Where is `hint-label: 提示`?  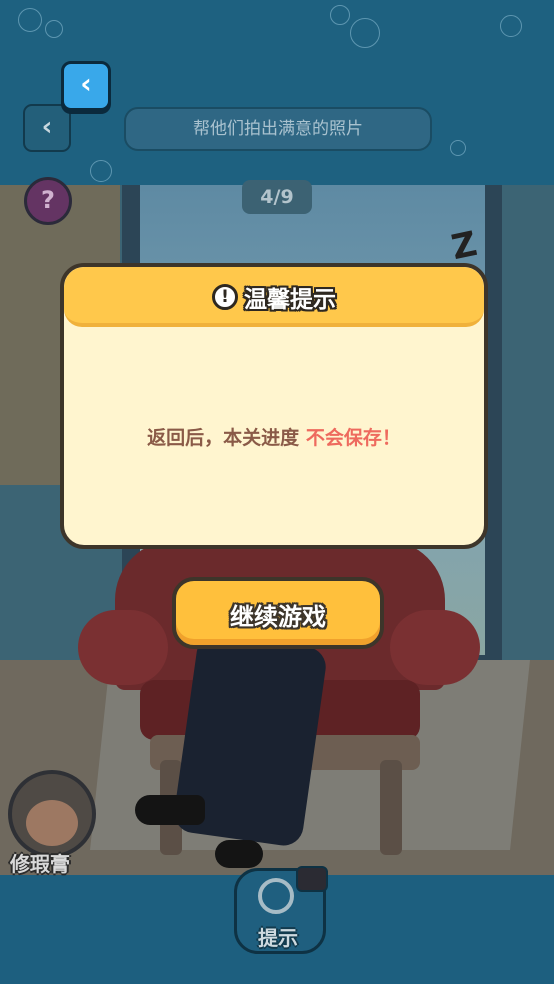 hint-label: 提示 is located at coordinates (278, 938).